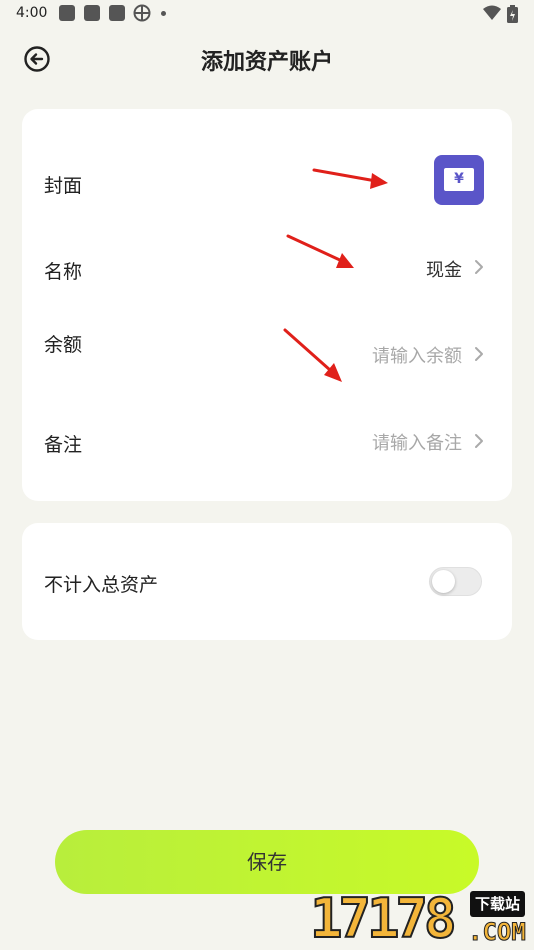 The height and width of the screenshot is (950, 534). Describe the element at coordinates (101, 585) in the screenshot. I see `exclude-total-label: 不计入总资产` at that location.